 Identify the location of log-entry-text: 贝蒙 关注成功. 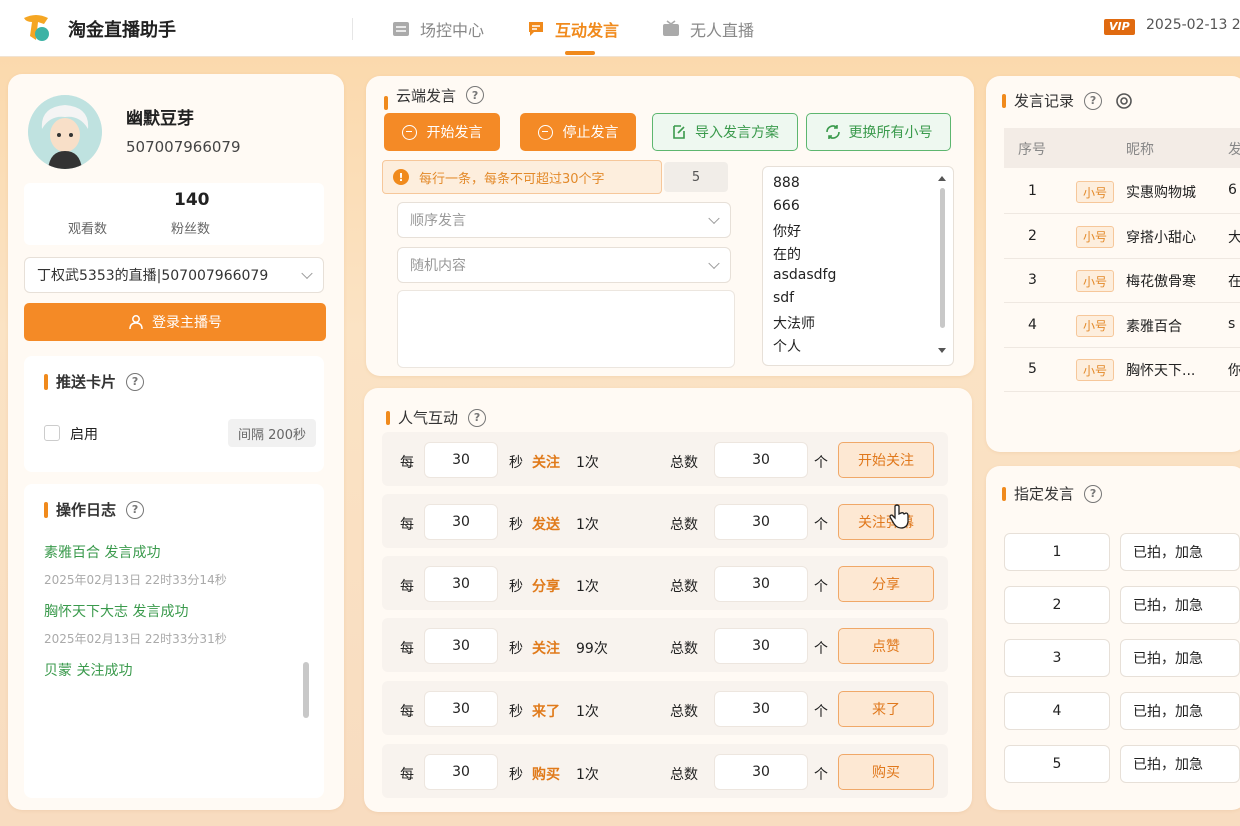
(88, 671).